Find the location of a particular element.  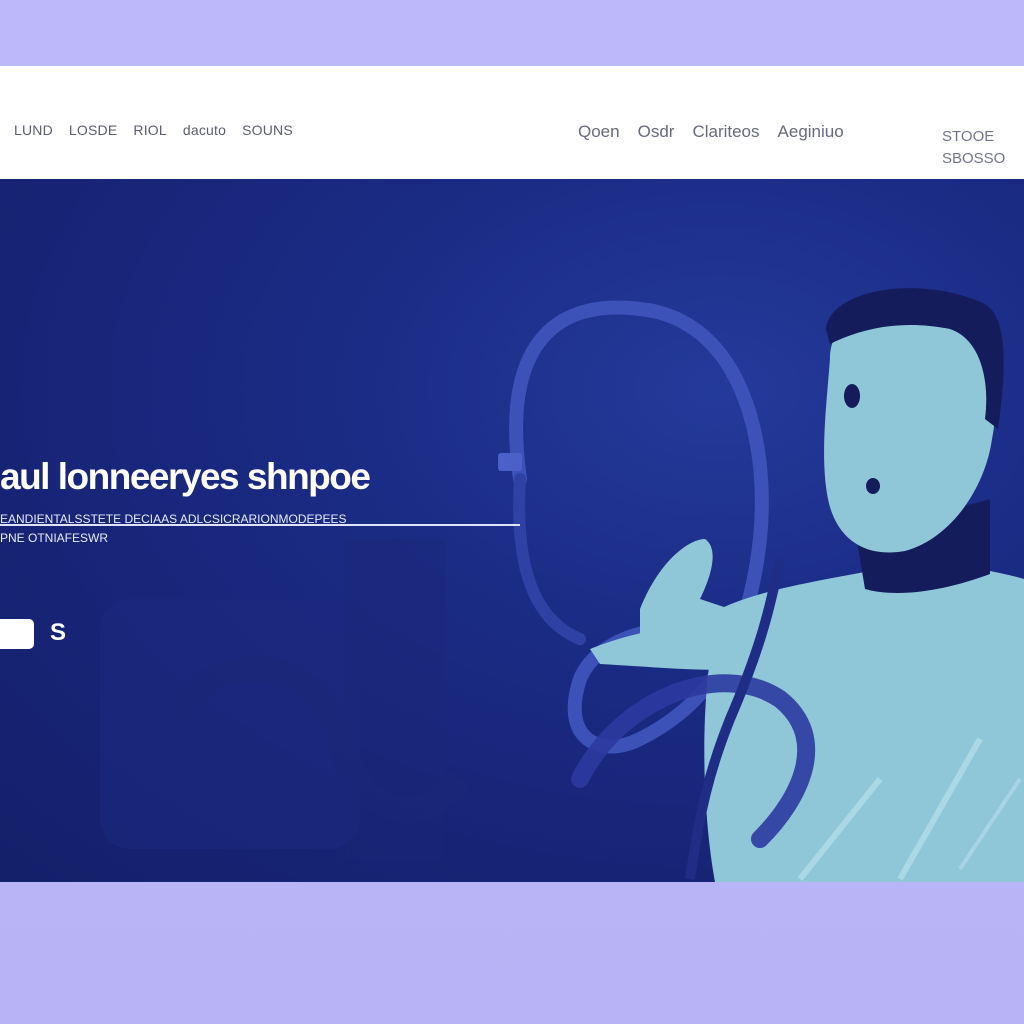

hose-inner is located at coordinates (549, 559).